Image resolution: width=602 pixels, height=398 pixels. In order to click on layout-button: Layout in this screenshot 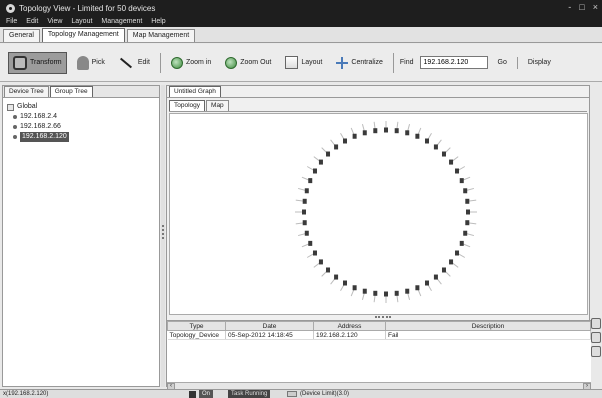, I will do `click(303, 63)`.